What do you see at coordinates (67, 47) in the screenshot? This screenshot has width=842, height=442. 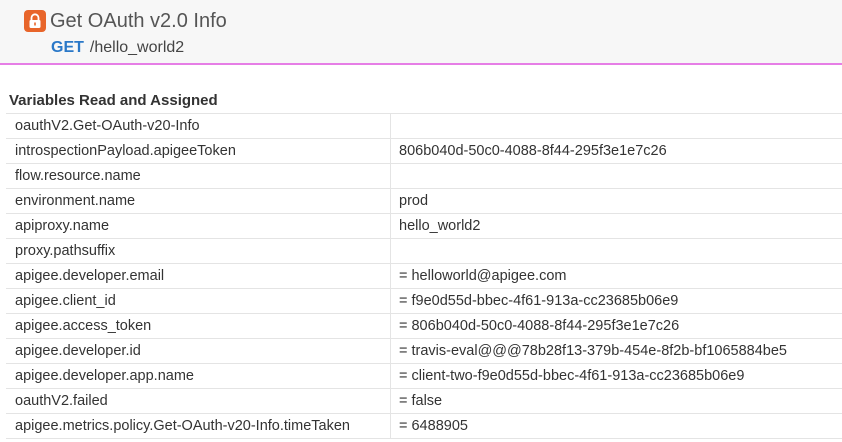 I see `http-verb: GET` at bounding box center [67, 47].